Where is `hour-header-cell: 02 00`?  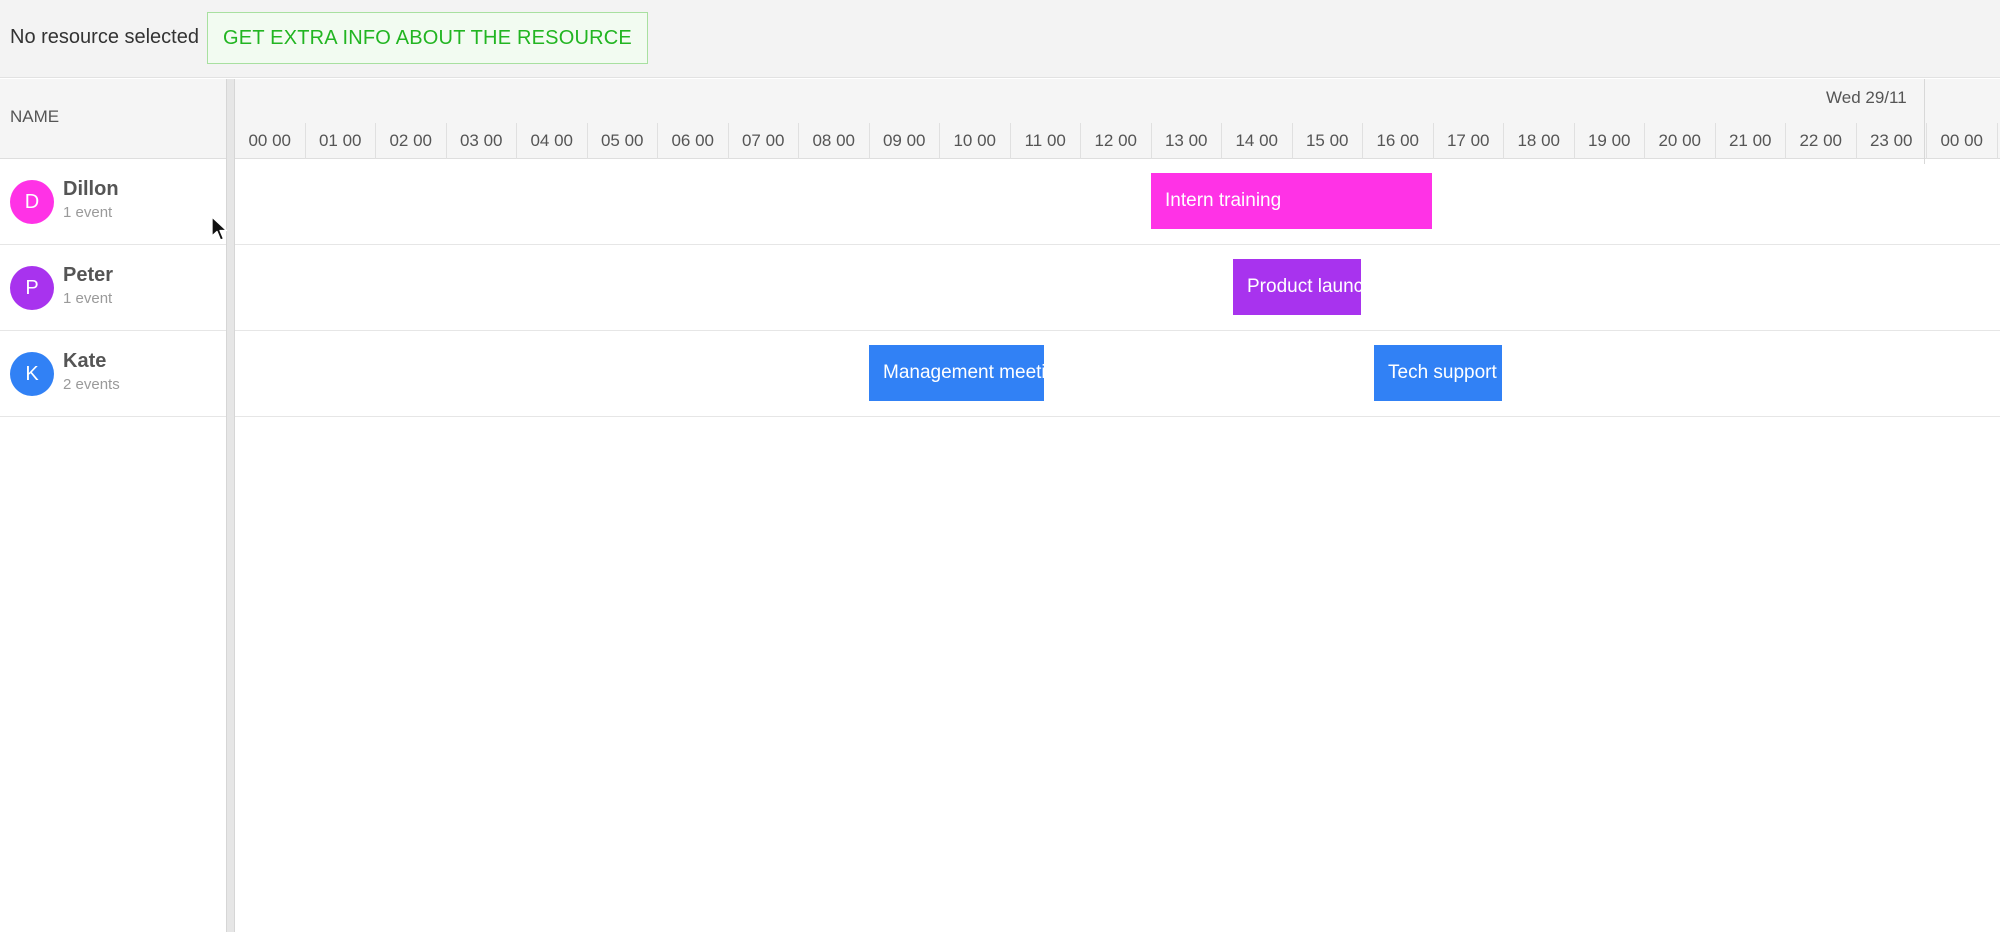
hour-header-cell: 02 00 is located at coordinates (411, 141).